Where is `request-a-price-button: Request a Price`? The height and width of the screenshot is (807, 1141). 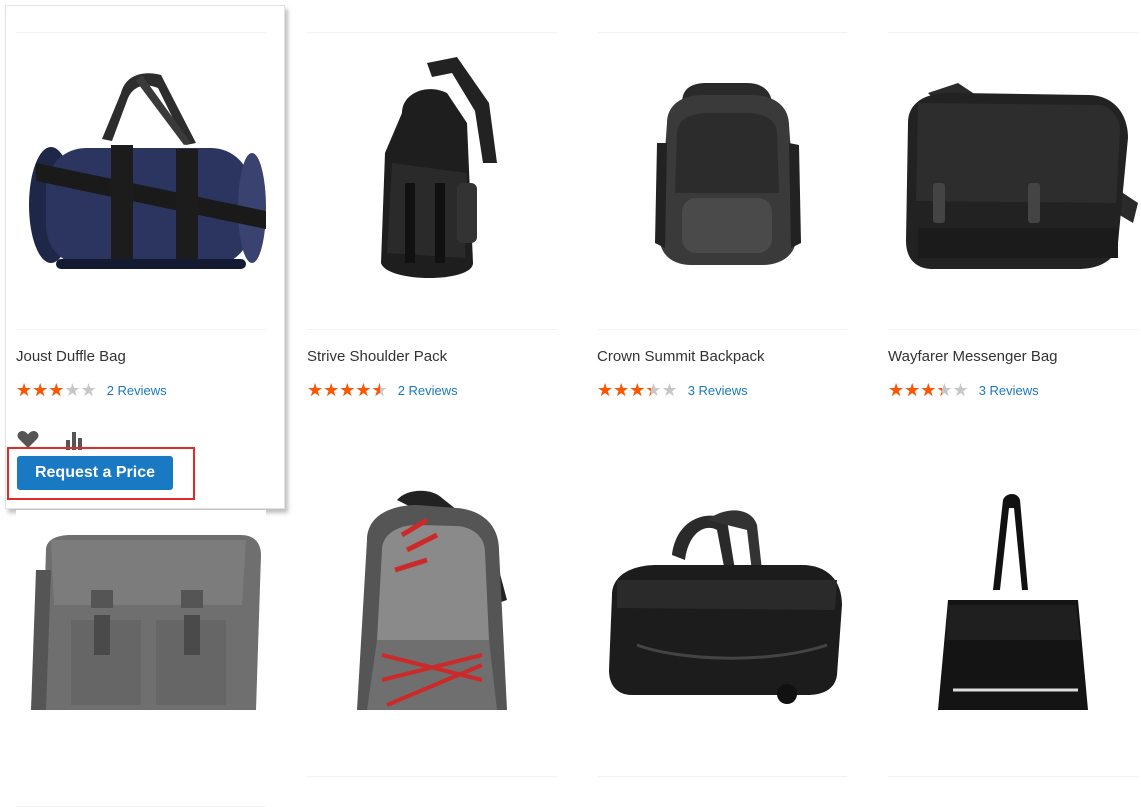
request-a-price-button: Request a Price is located at coordinates (95, 473).